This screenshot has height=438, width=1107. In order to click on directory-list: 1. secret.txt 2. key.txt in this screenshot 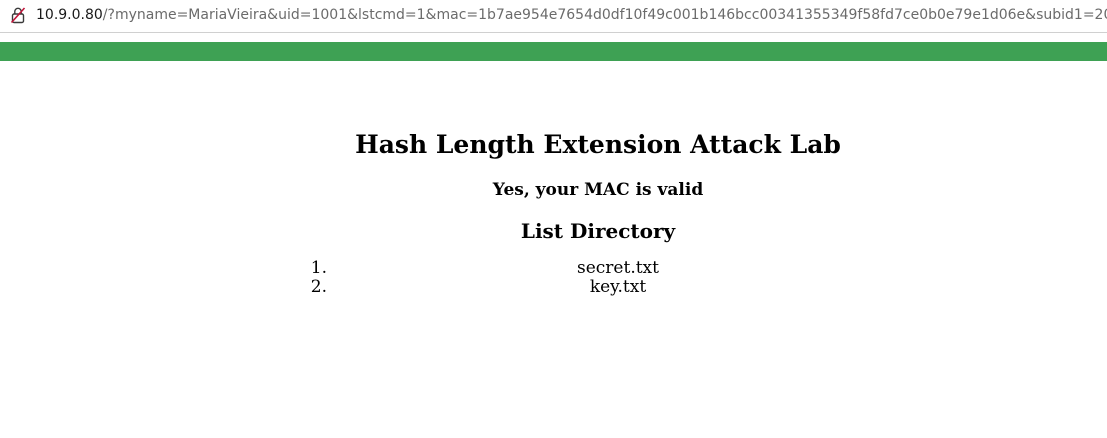, I will do `click(610, 277)`.